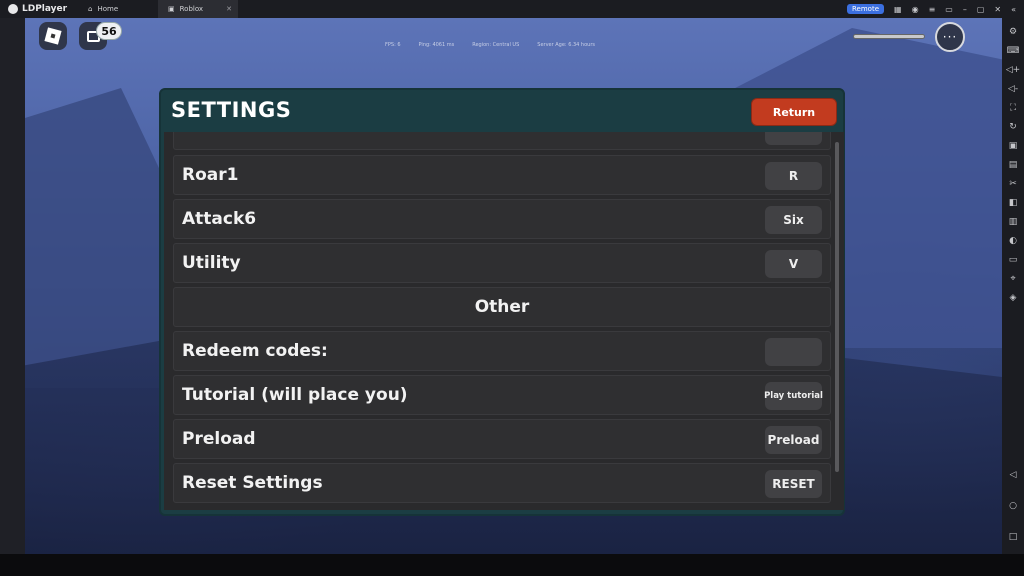 This screenshot has height=576, width=1024. What do you see at coordinates (1013, 9) in the screenshot?
I see `collapse-icon: «` at bounding box center [1013, 9].